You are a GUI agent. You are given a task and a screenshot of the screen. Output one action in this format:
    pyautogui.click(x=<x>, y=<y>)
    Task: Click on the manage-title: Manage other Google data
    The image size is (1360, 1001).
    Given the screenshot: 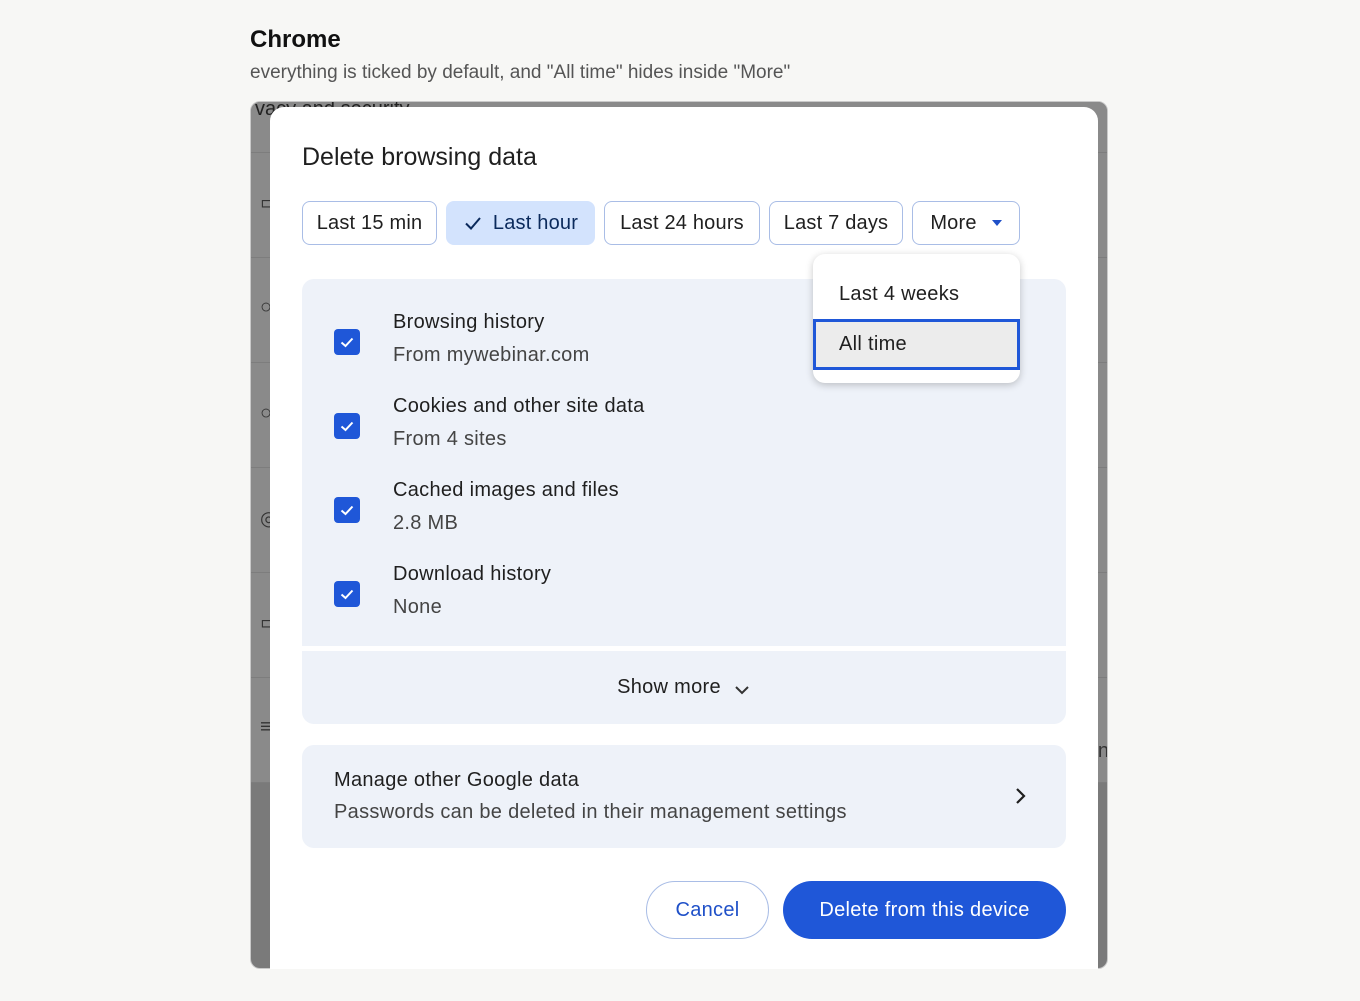 What is the action you would take?
    pyautogui.click(x=457, y=780)
    